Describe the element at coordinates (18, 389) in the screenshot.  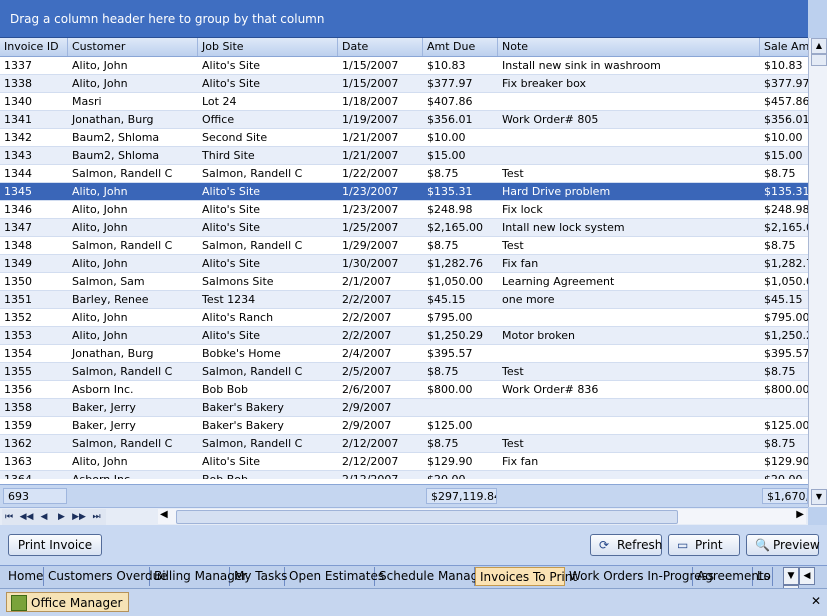
I see `table-cell: 1356` at that location.